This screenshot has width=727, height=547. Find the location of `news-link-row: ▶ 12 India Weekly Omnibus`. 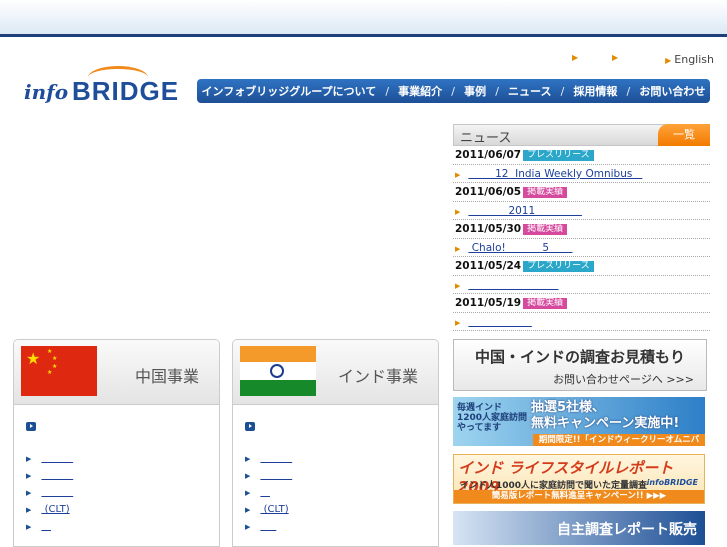

news-link-row: ▶ 12 India Weekly Omnibus is located at coordinates (581, 174).